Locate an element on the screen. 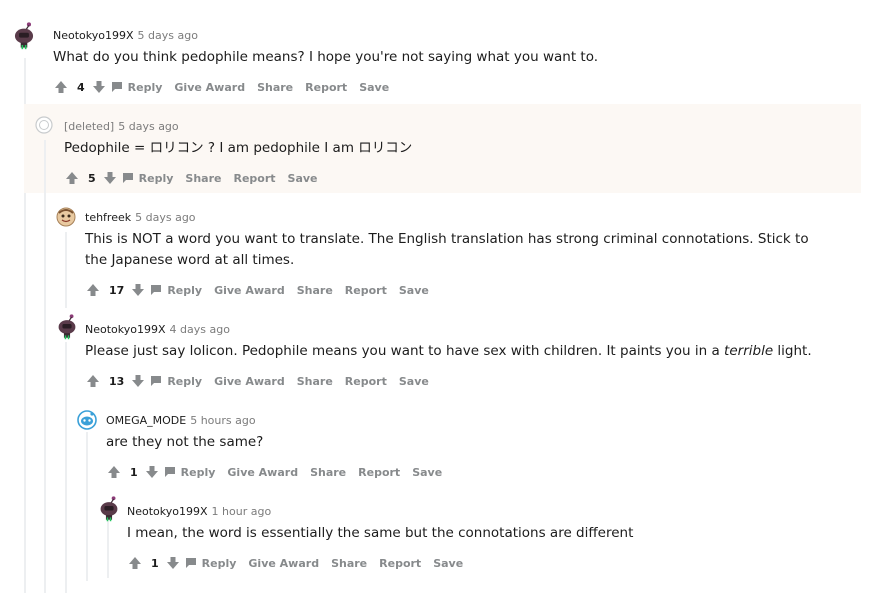  comment-meta: Neotokyo199X 4 days ago is located at coordinates (157, 330).